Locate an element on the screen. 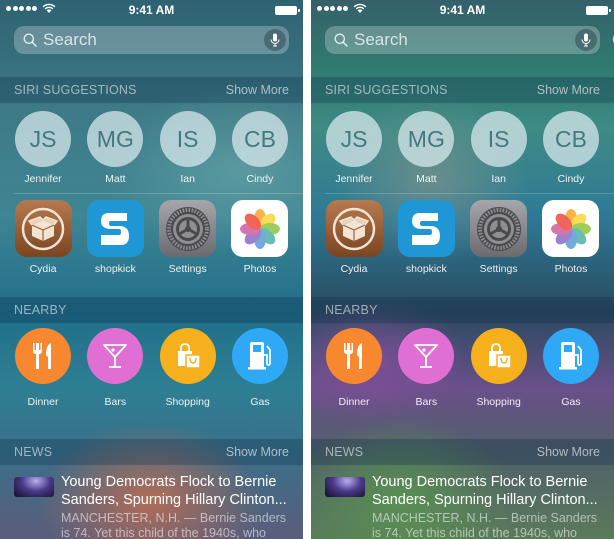  photos-flower-icon is located at coordinates (571, 228).